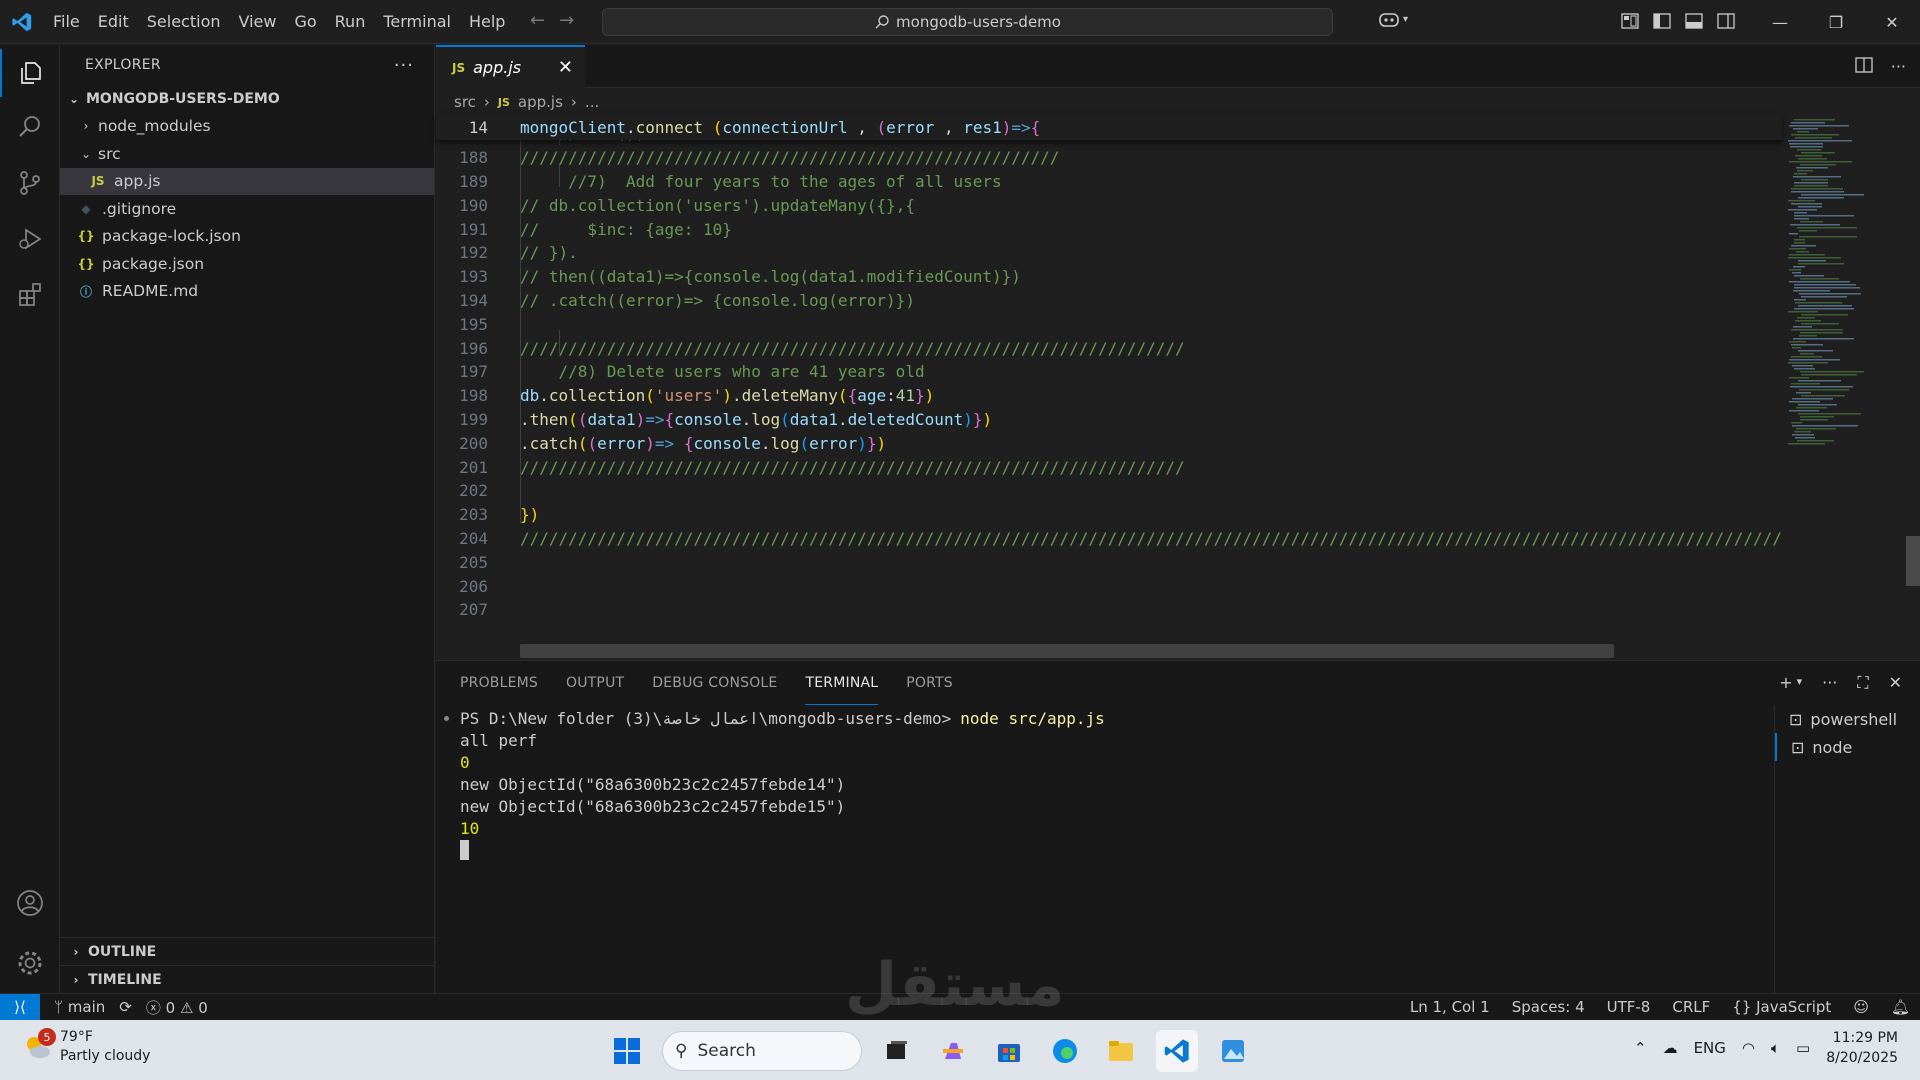  Describe the element at coordinates (1009, 1051) in the screenshot. I see `microsoft-store-icon` at that location.